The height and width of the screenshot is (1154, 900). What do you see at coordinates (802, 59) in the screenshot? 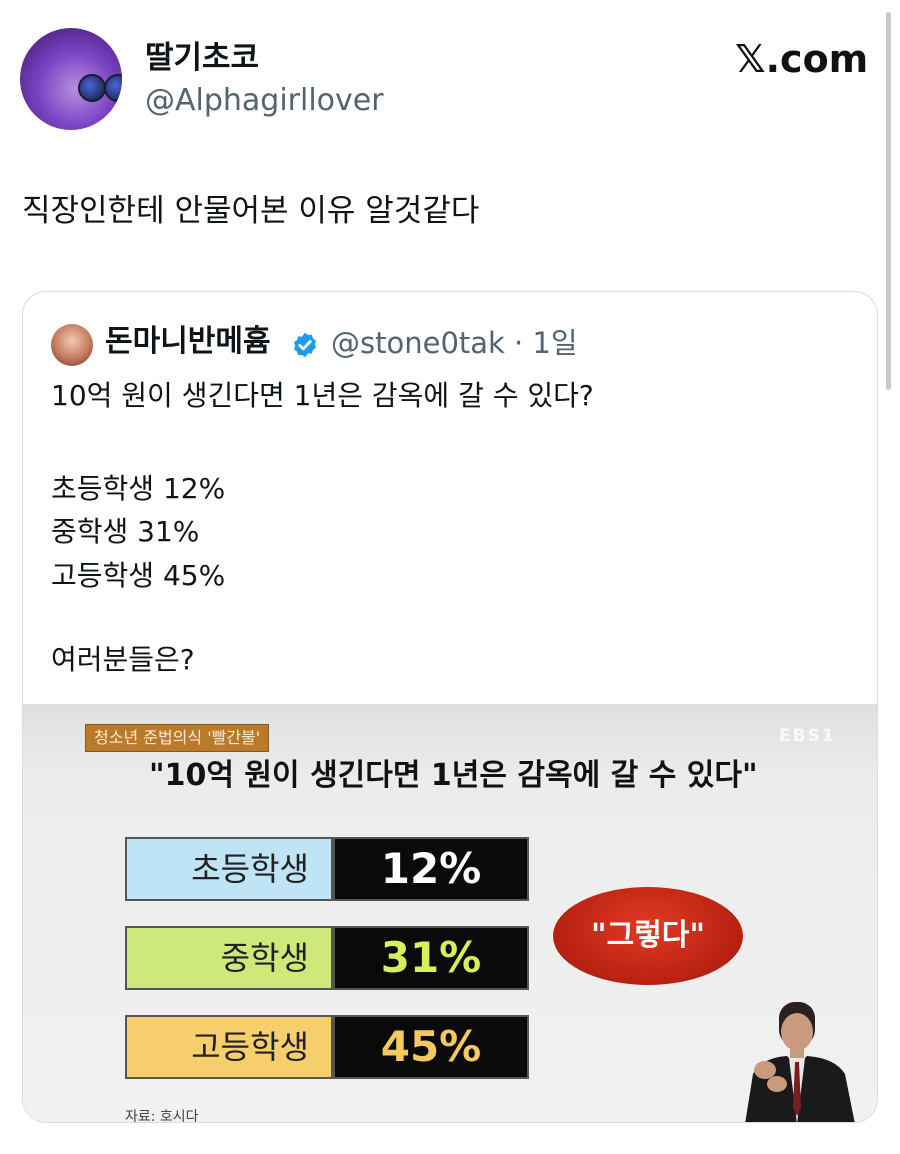
I see `x-logo: 𝕏.com` at bounding box center [802, 59].